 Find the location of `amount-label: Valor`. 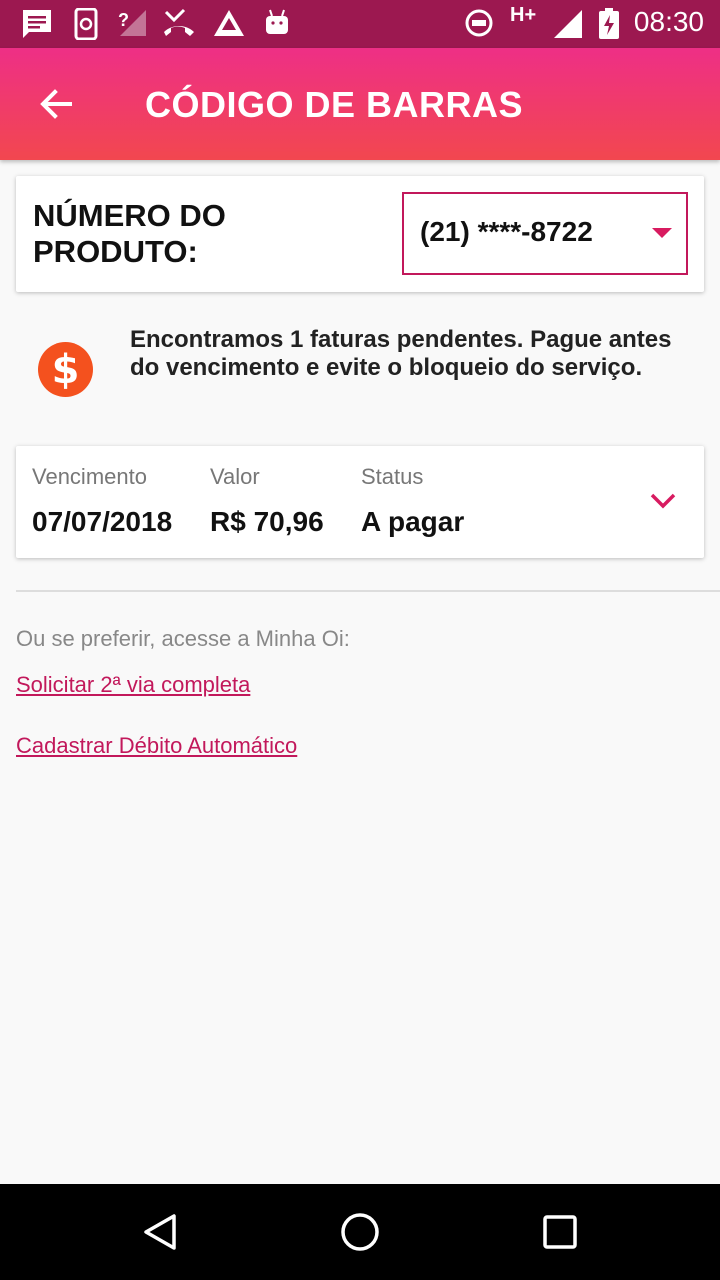

amount-label: Valor is located at coordinates (235, 476).